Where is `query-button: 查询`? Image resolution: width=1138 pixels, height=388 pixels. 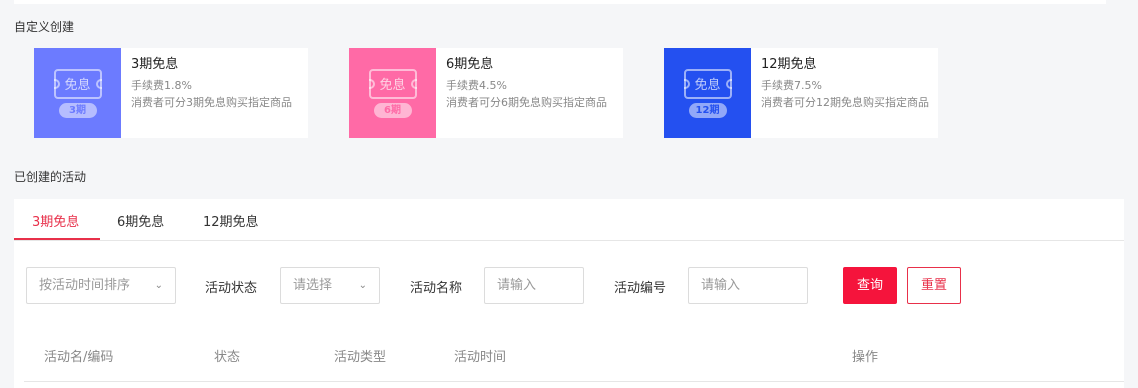
query-button: 查询 is located at coordinates (870, 285).